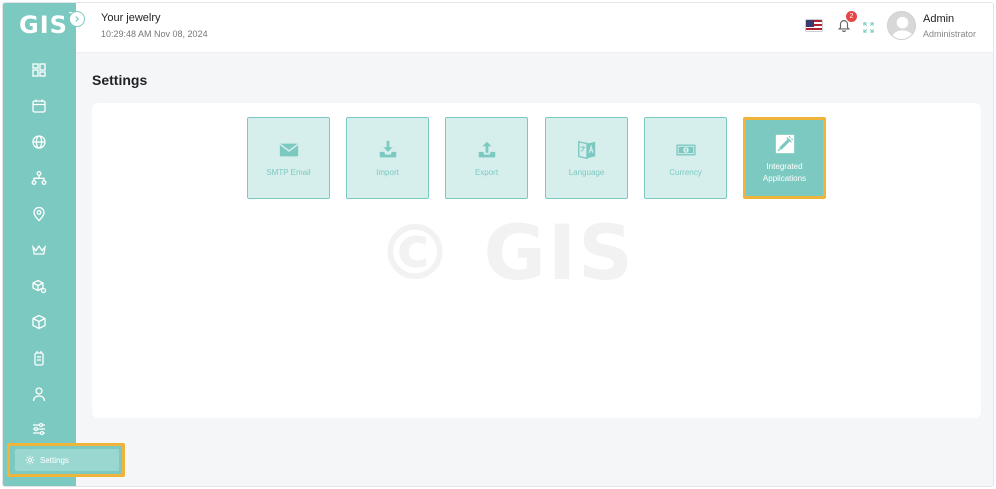 The width and height of the screenshot is (996, 489). Describe the element at coordinates (39, 429) in the screenshot. I see `sliders-icon` at that location.